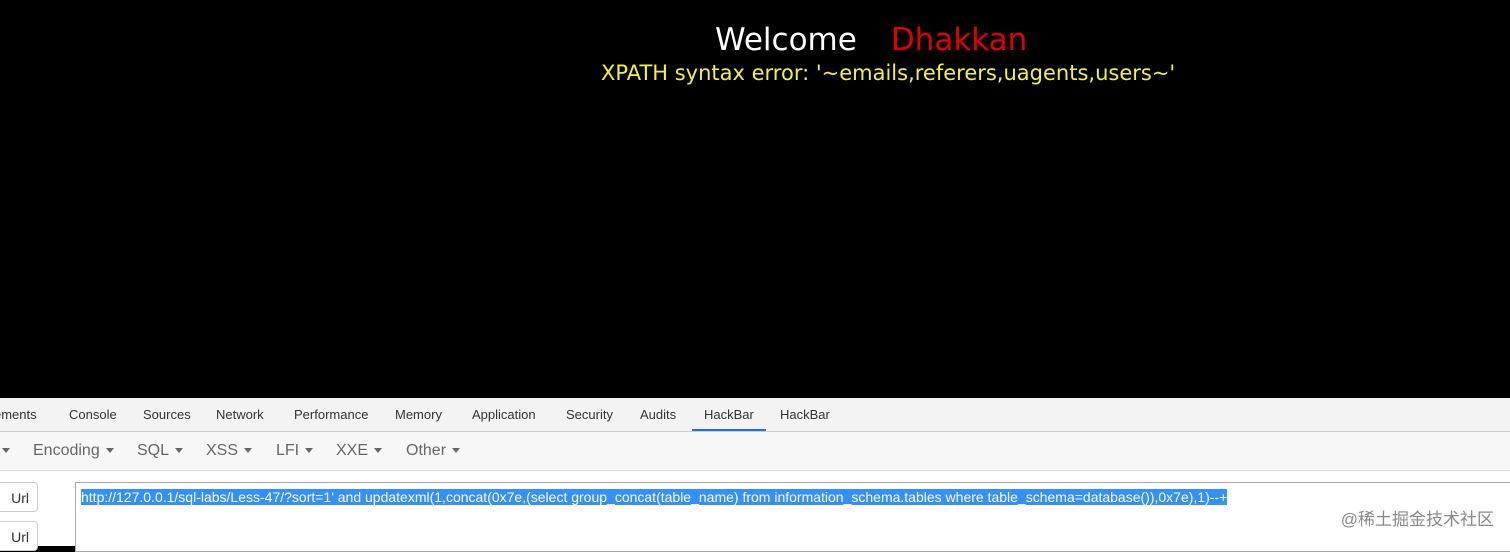 This screenshot has height=552, width=1510. I want to click on menu-xss: XSS, so click(229, 451).